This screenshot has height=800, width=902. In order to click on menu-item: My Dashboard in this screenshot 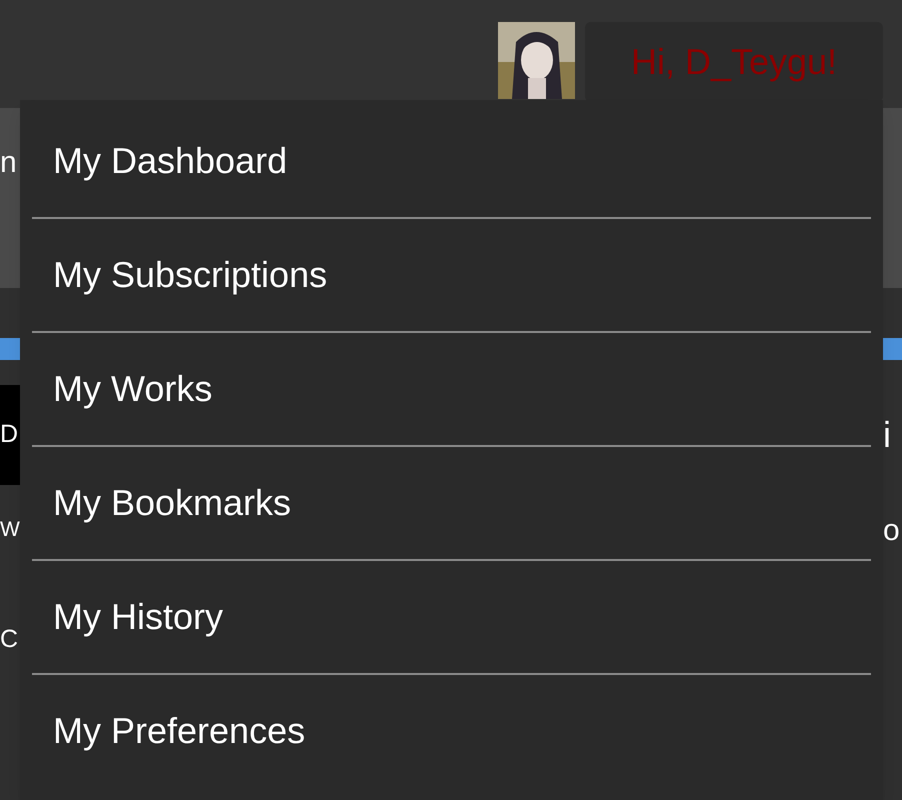, I will do `click(451, 161)`.